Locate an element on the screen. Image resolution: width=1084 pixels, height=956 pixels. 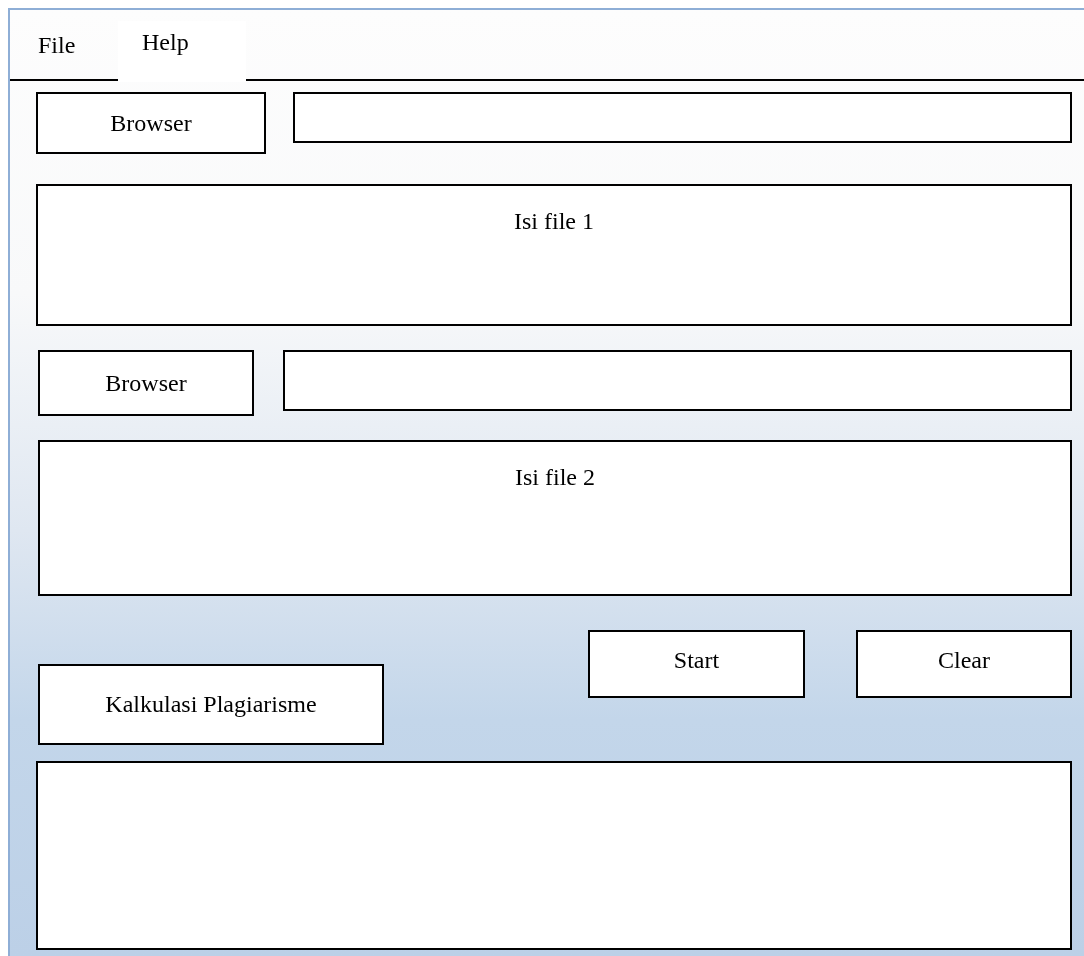
panel-label: Isi file 2 is located at coordinates (555, 477).